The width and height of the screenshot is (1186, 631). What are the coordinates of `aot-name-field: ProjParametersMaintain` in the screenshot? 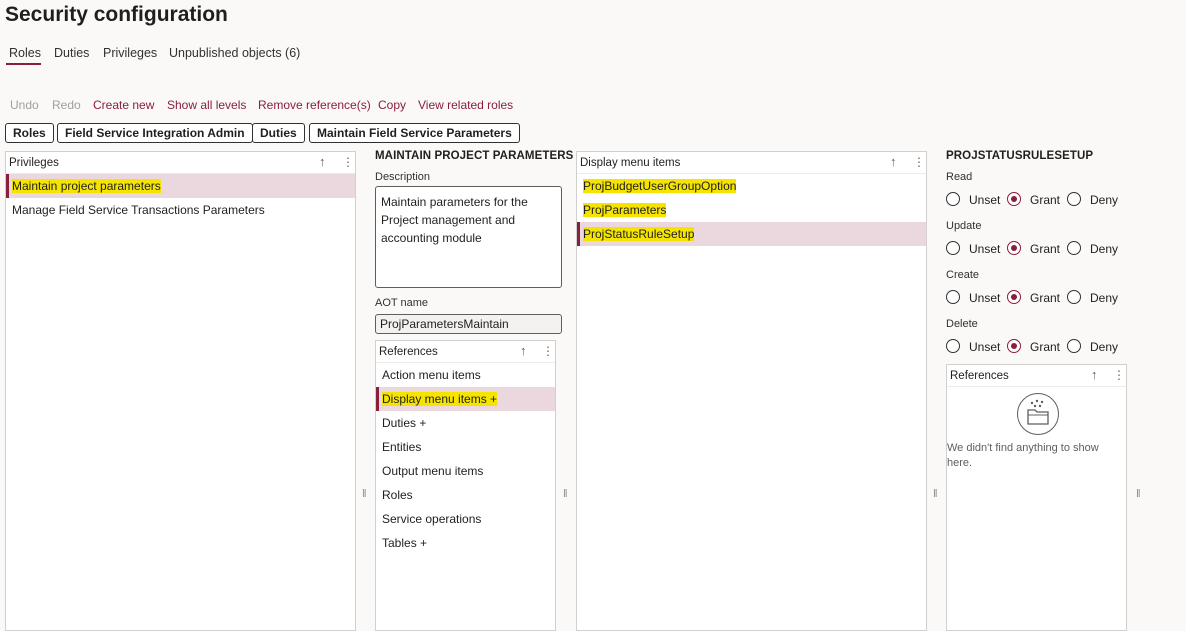 It's located at (468, 324).